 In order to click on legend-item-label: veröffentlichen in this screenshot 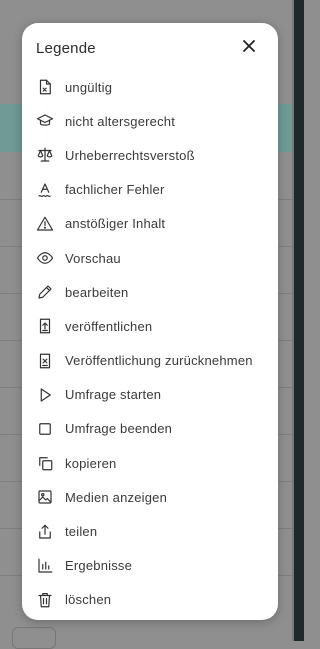, I will do `click(109, 326)`.